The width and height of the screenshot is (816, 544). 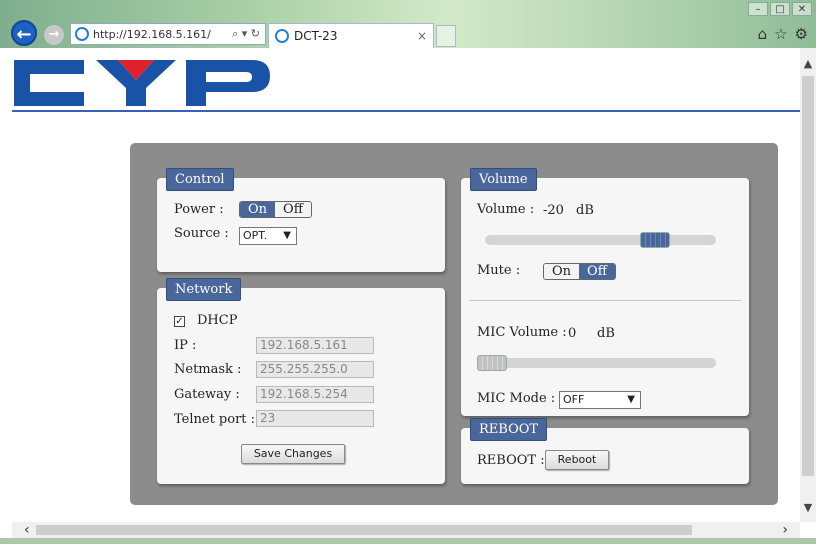 What do you see at coordinates (802, 9) in the screenshot?
I see `close-window-button: ✕` at bounding box center [802, 9].